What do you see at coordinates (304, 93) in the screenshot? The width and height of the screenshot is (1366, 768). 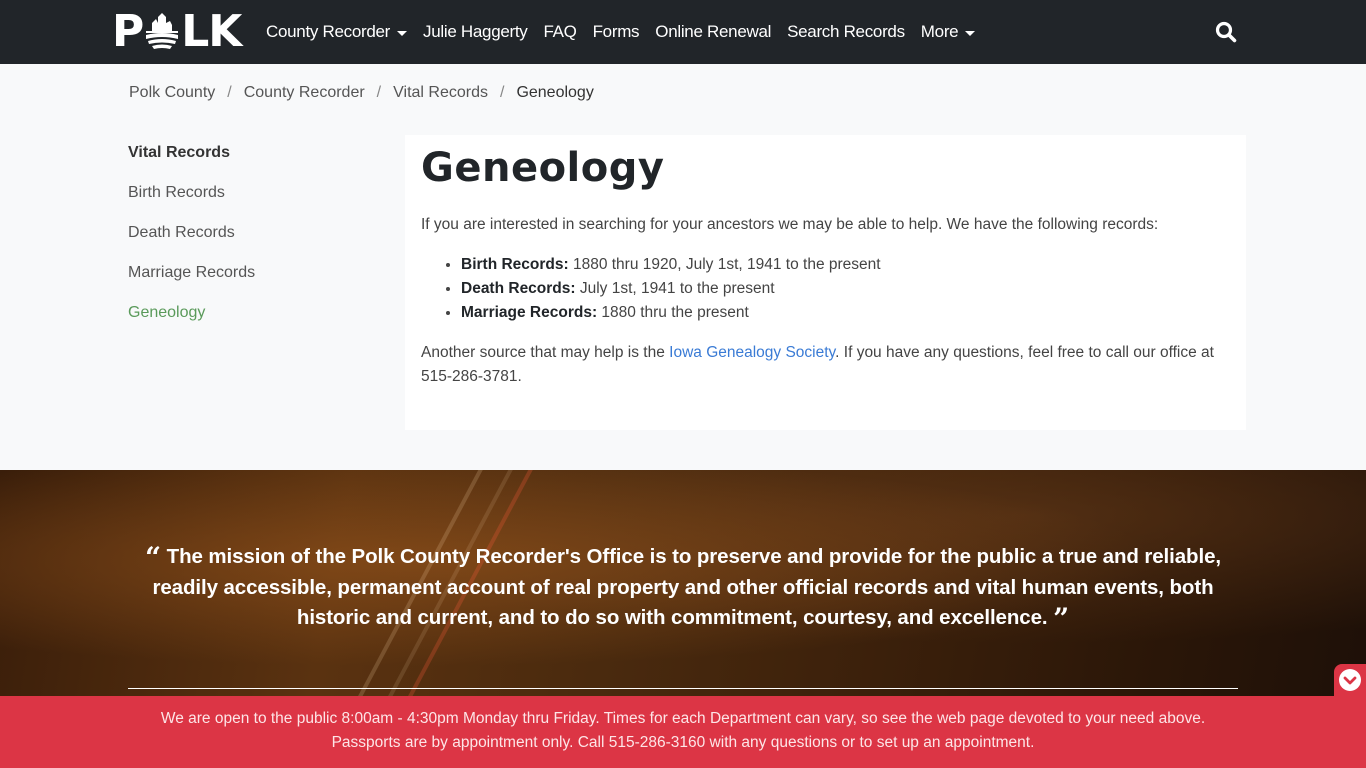 I see `breadcrumb-county-recorder: County Recorder` at bounding box center [304, 93].